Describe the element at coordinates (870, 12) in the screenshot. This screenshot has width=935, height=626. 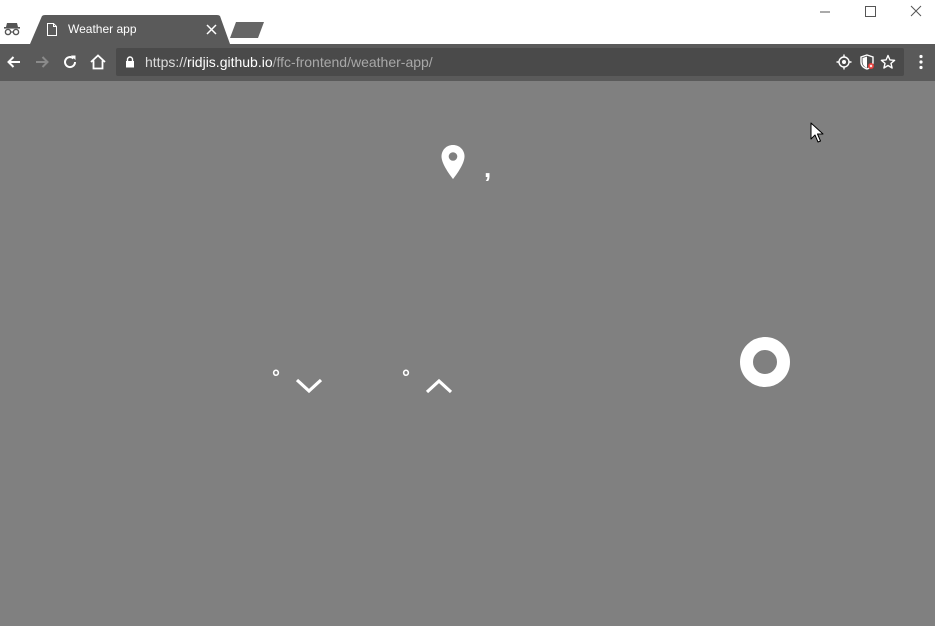
I see `maximize-icon` at that location.